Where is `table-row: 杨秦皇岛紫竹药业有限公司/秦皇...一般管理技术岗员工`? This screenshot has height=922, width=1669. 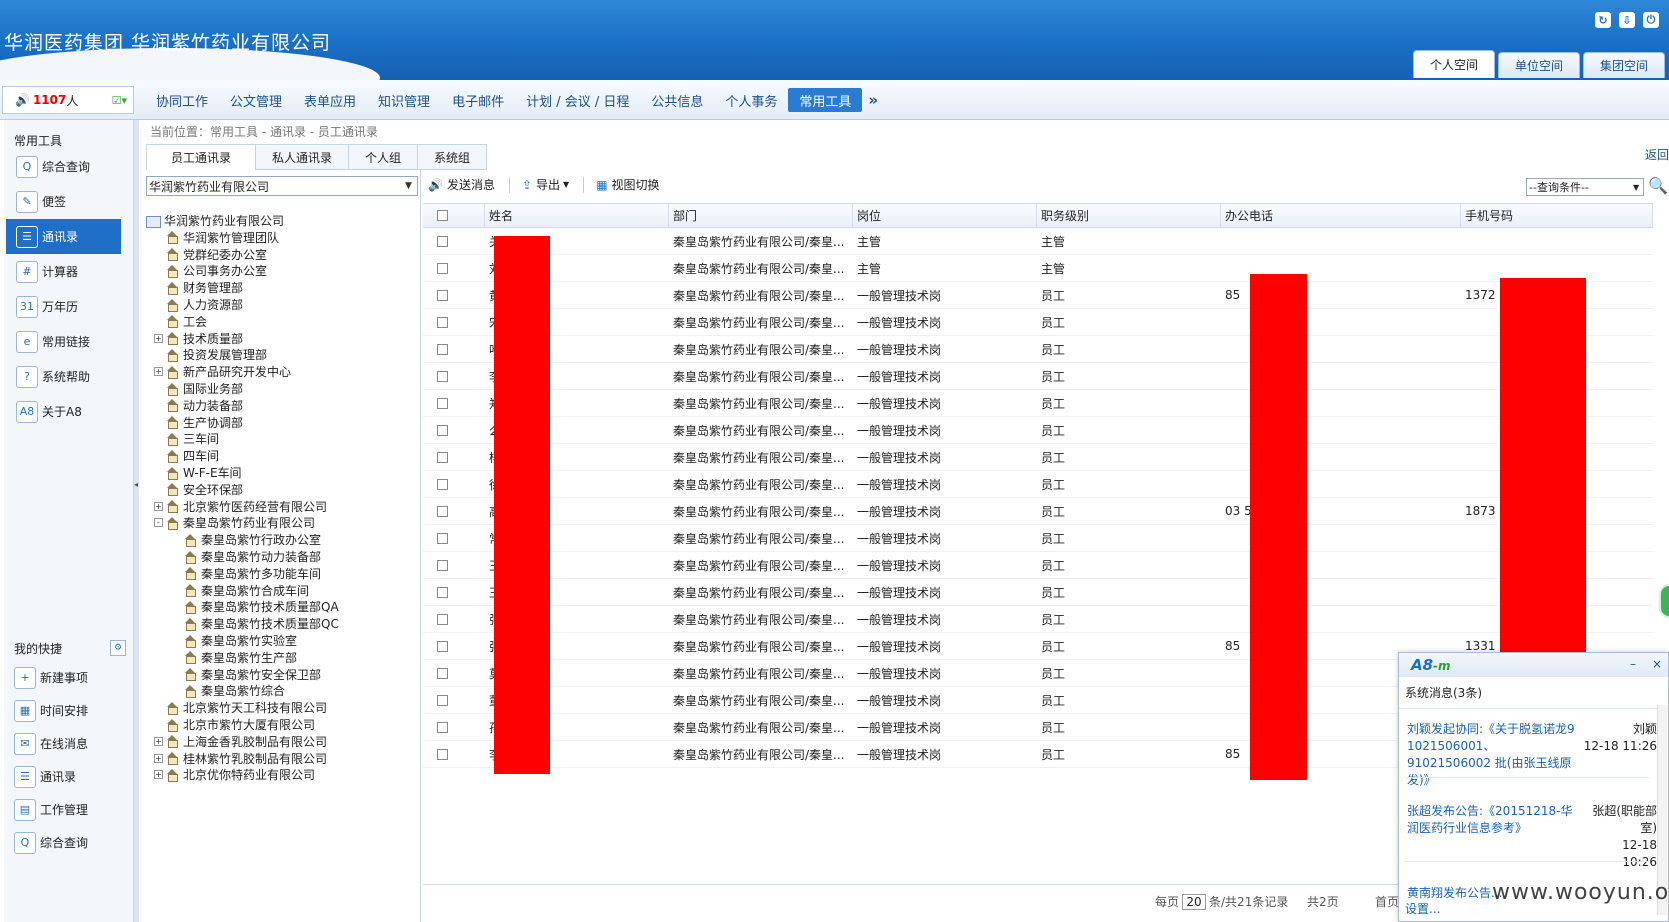 table-row: 杨秦皇岛紫竹药业有限公司/秦皇...一般管理技术岗员工 is located at coordinates (1038, 457).